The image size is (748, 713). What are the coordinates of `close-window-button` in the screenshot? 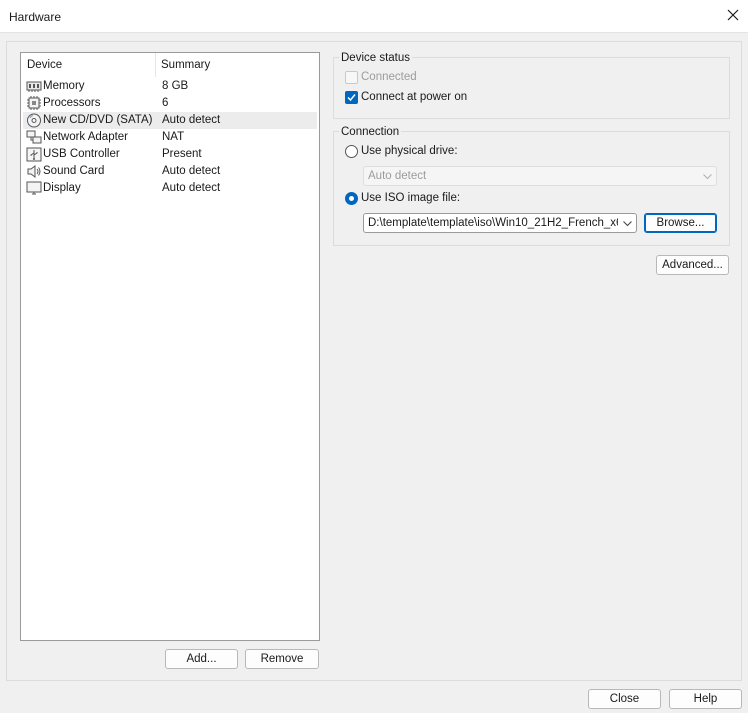 It's located at (733, 15).